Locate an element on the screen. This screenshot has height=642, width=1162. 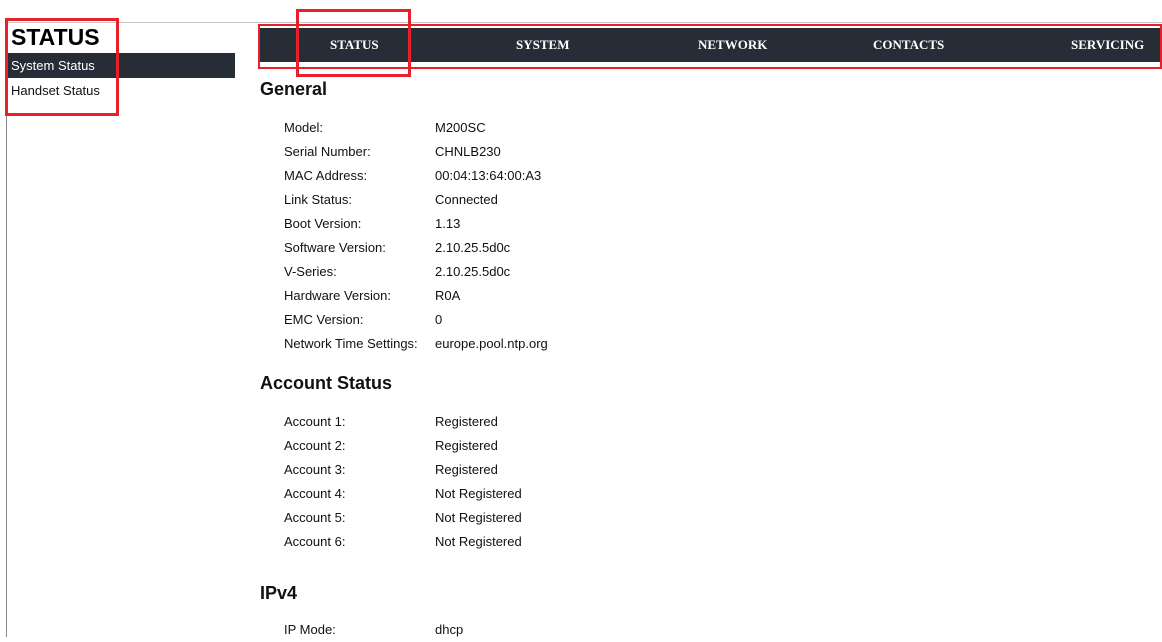
row-label: Network Time Settings: is located at coordinates (351, 343).